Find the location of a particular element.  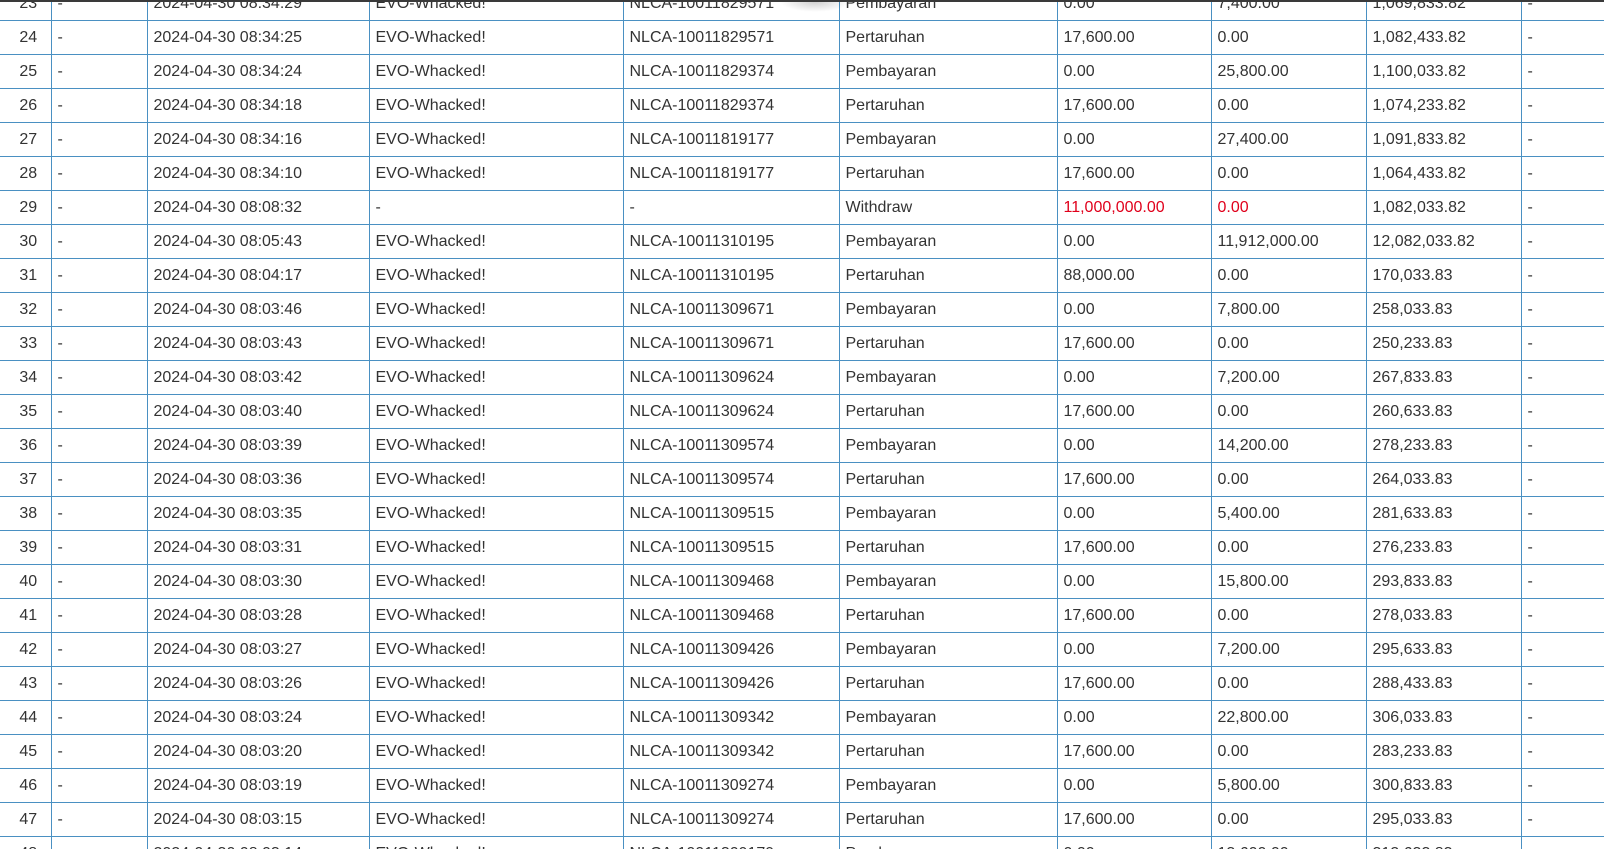

balance-cell: 283,233.83 is located at coordinates (1443, 751).